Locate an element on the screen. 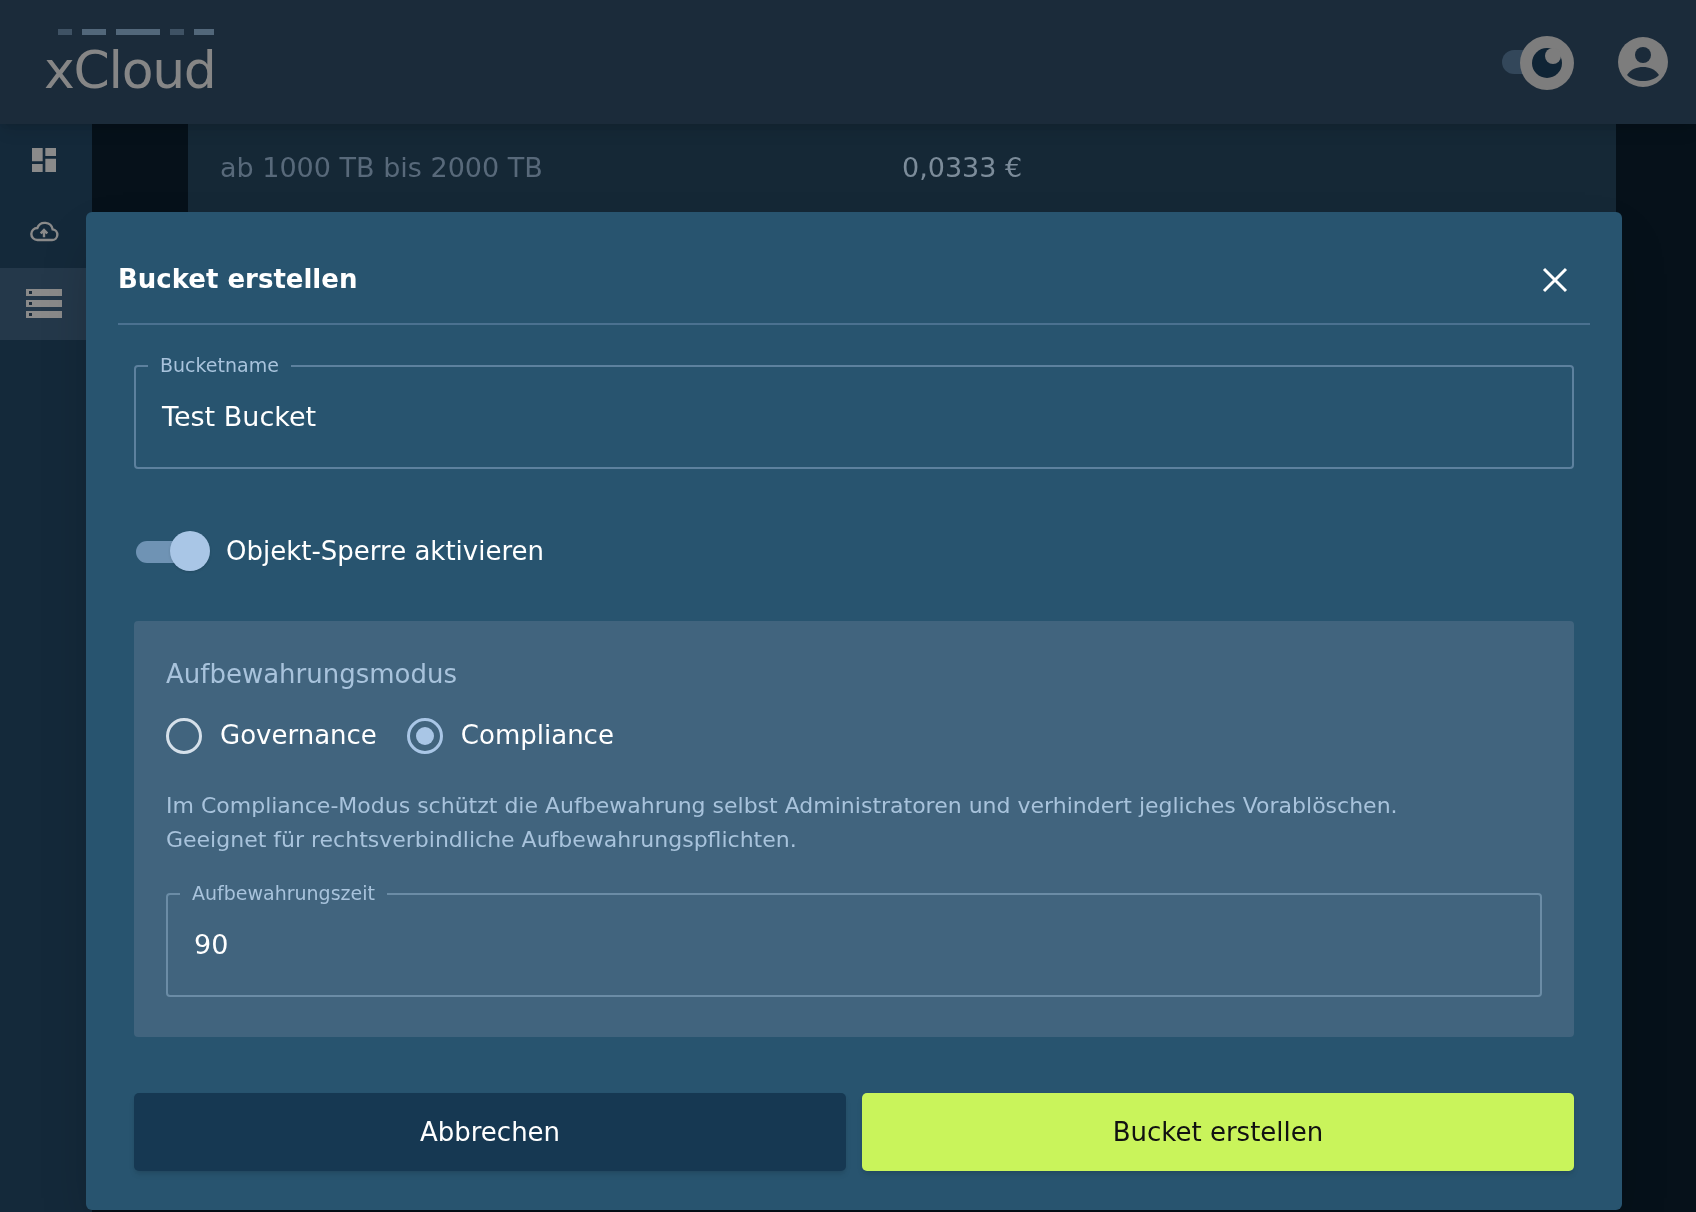  dialog-title: Bucket erstellen is located at coordinates (238, 279).